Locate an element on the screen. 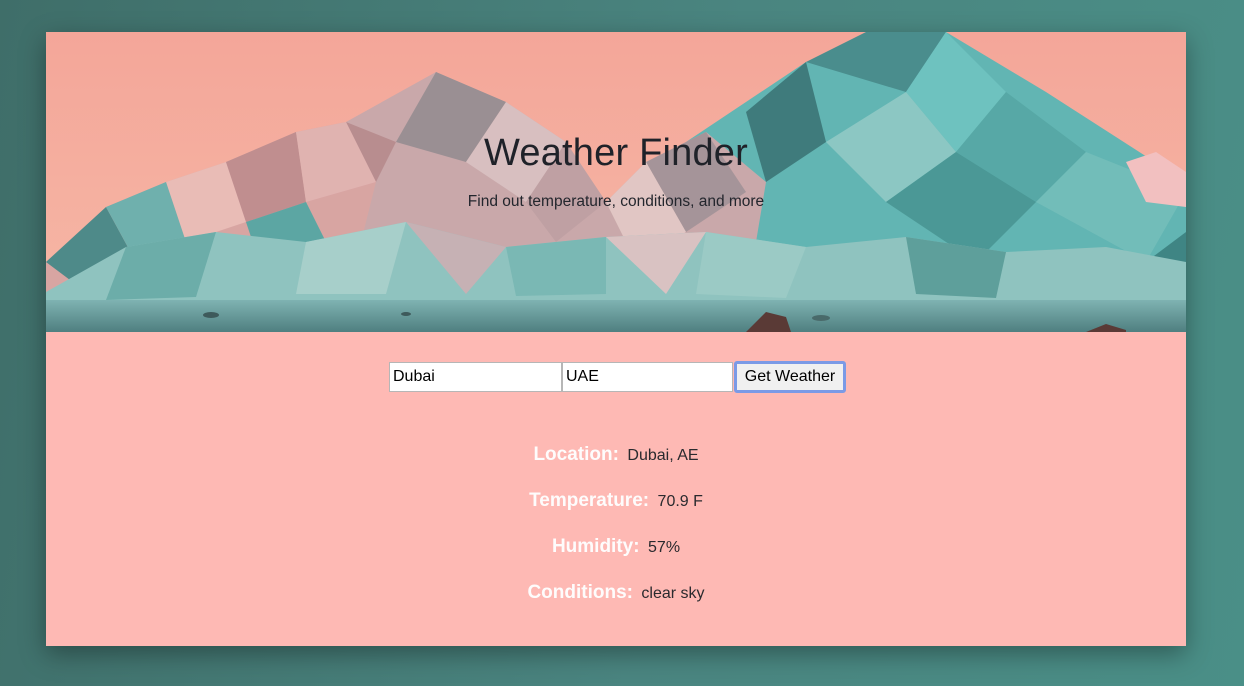 The width and height of the screenshot is (1244, 686). location-label: Location: is located at coordinates (576, 454).